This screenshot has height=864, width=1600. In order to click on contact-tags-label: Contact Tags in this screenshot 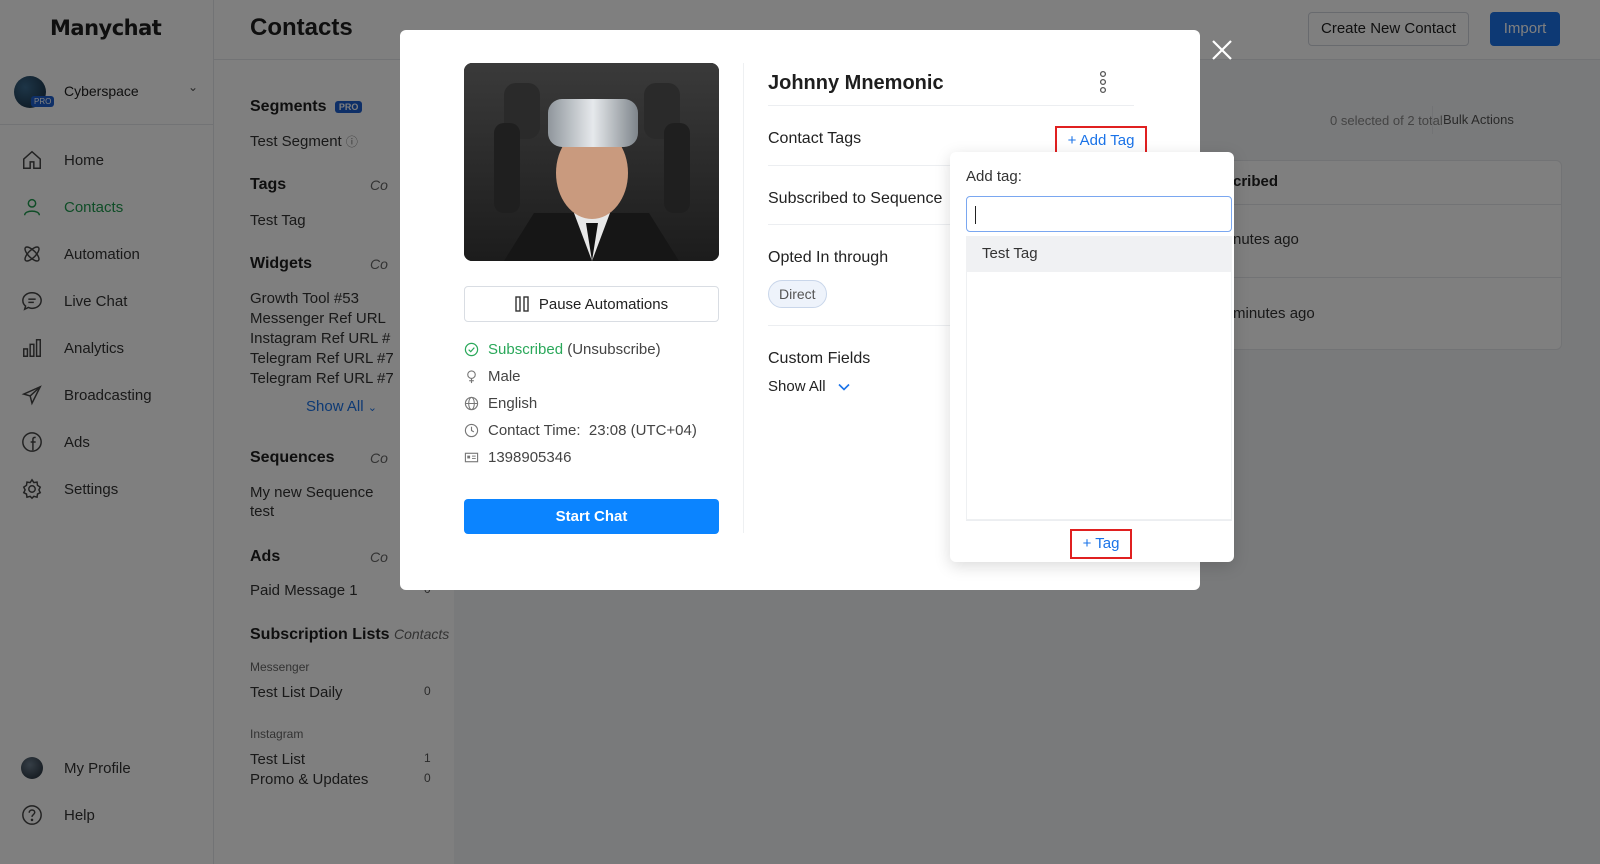, I will do `click(815, 138)`.